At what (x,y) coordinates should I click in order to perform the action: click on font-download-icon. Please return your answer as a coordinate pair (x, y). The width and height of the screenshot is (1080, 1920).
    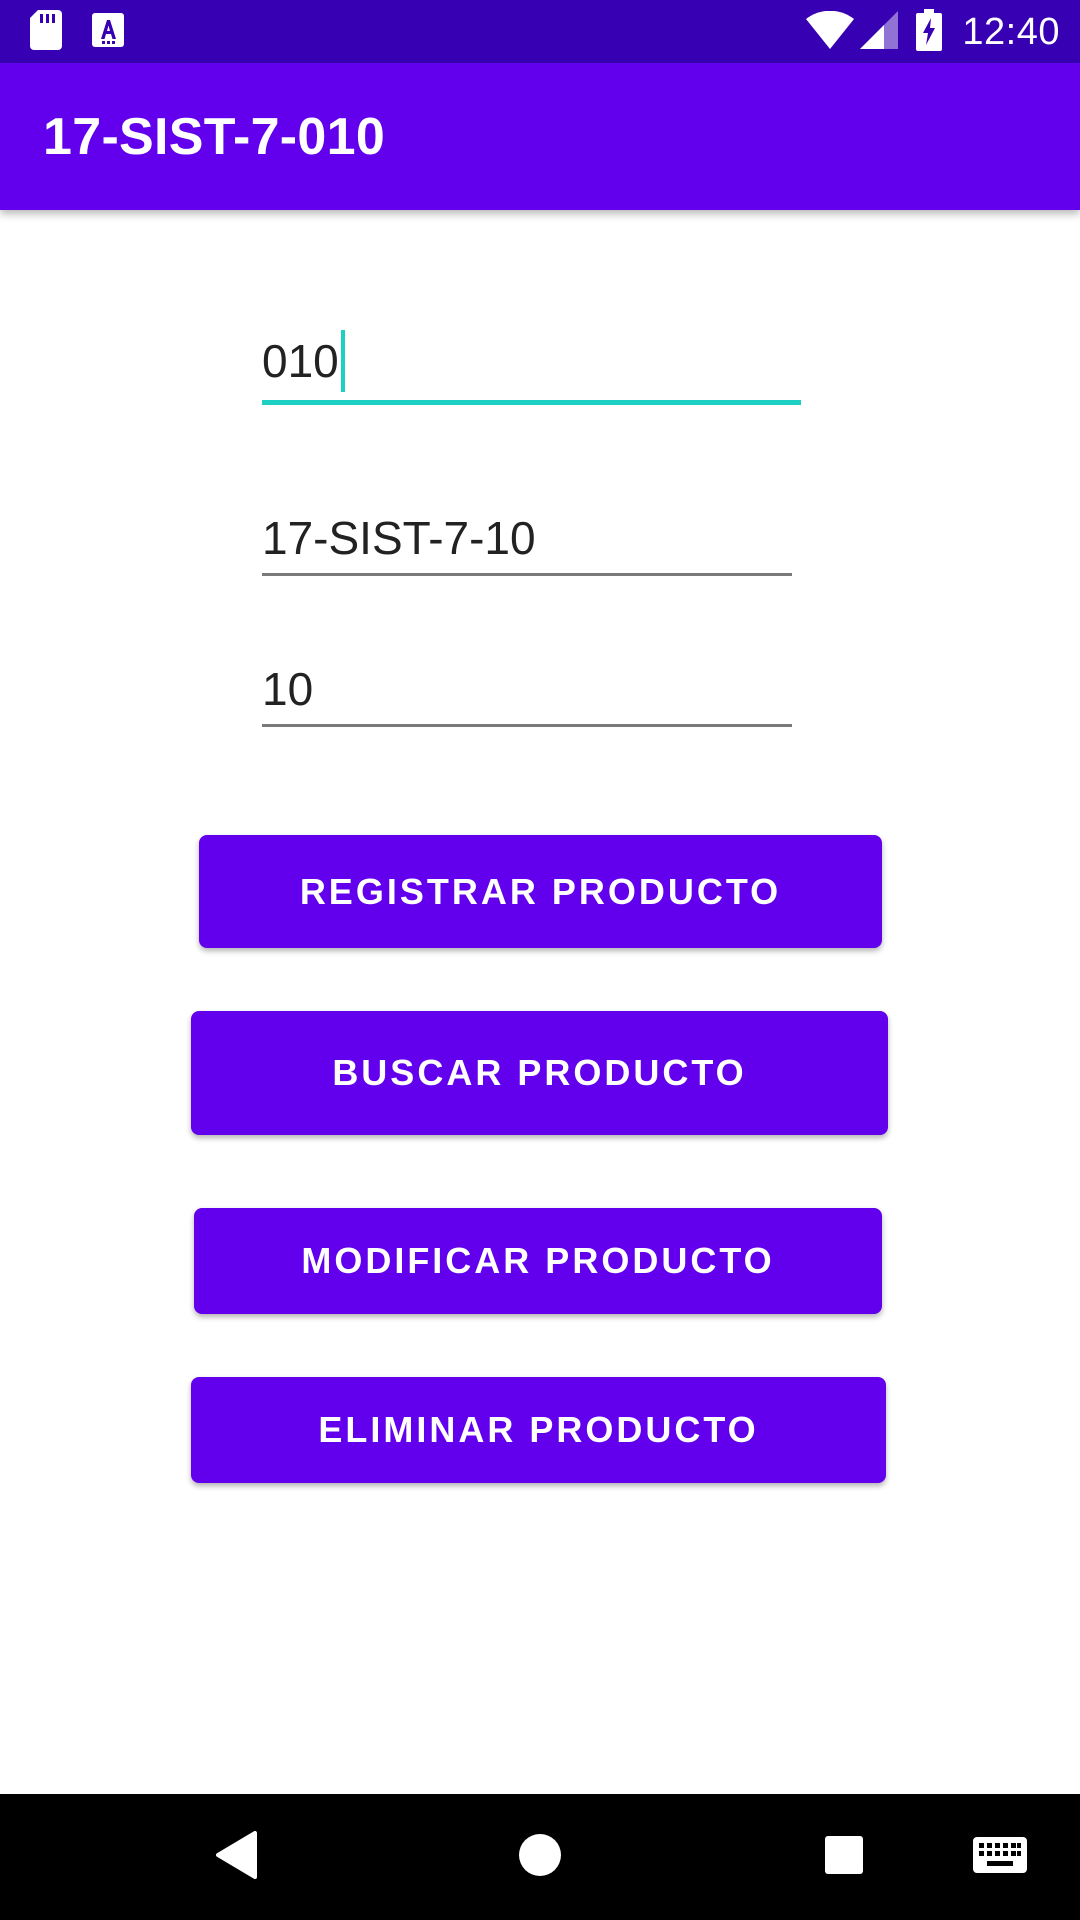
    Looking at the image, I should click on (108, 32).